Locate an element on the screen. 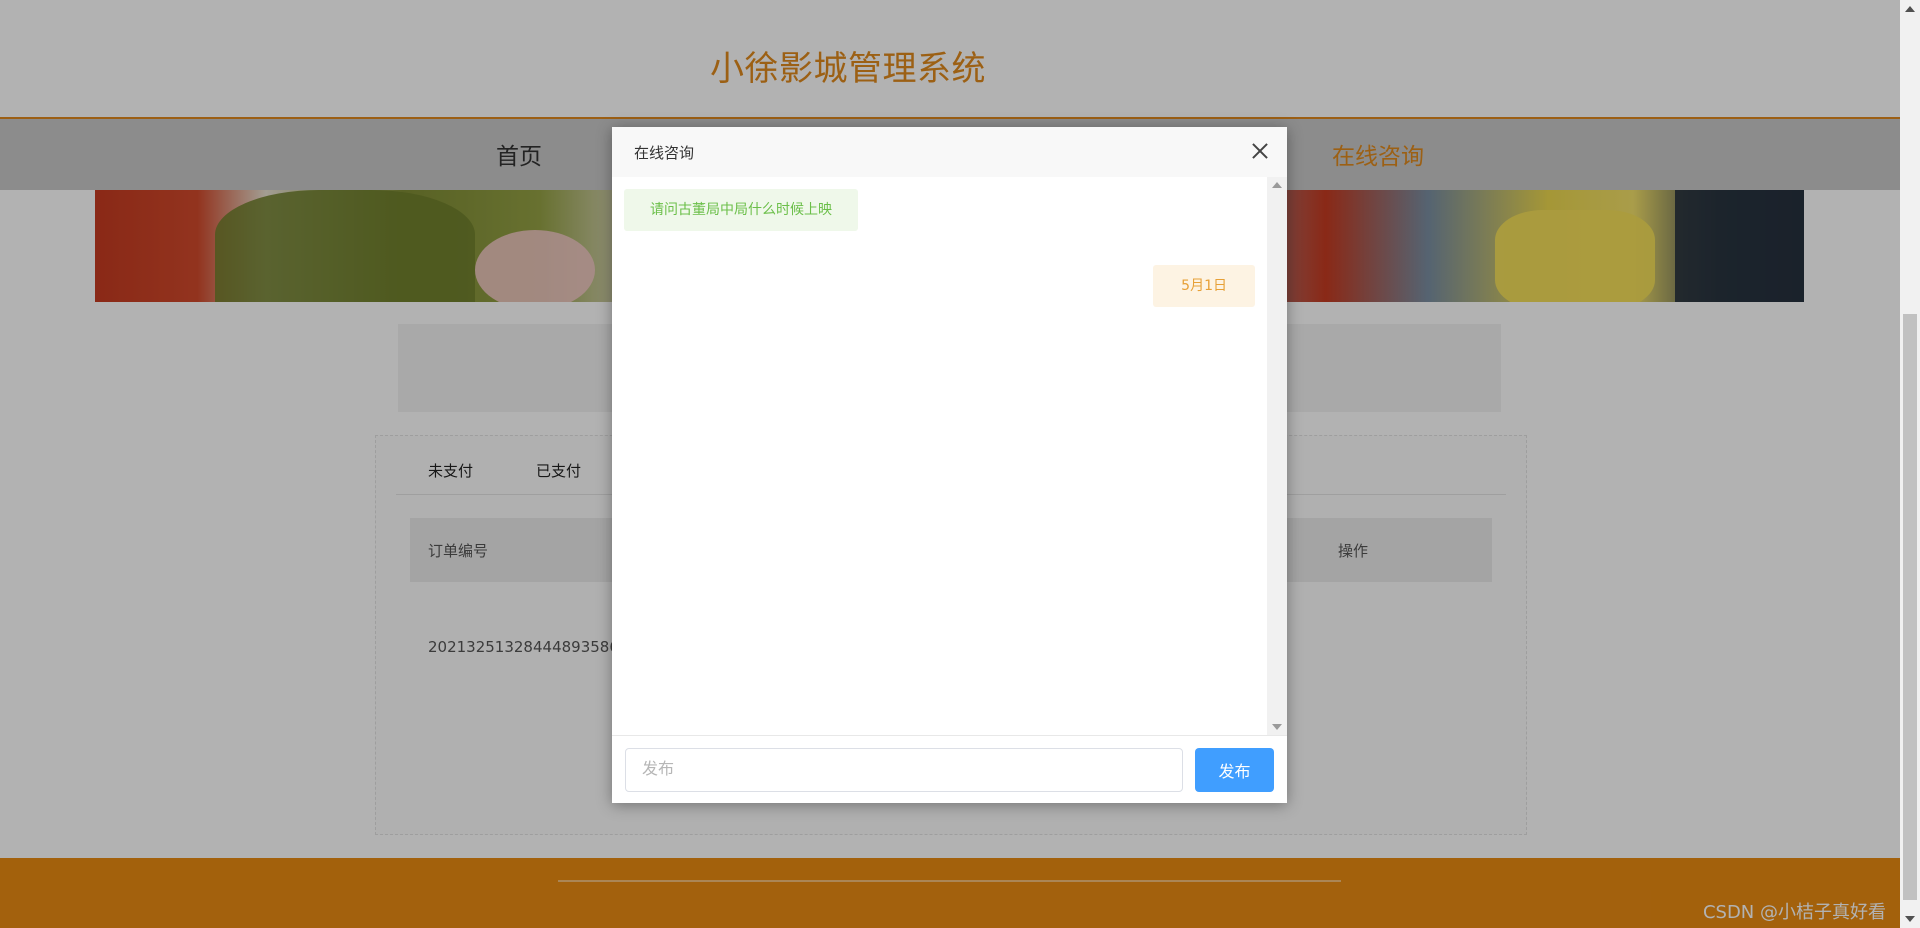 The height and width of the screenshot is (928, 1920). dialog-header: 在线咨询 is located at coordinates (949, 152).